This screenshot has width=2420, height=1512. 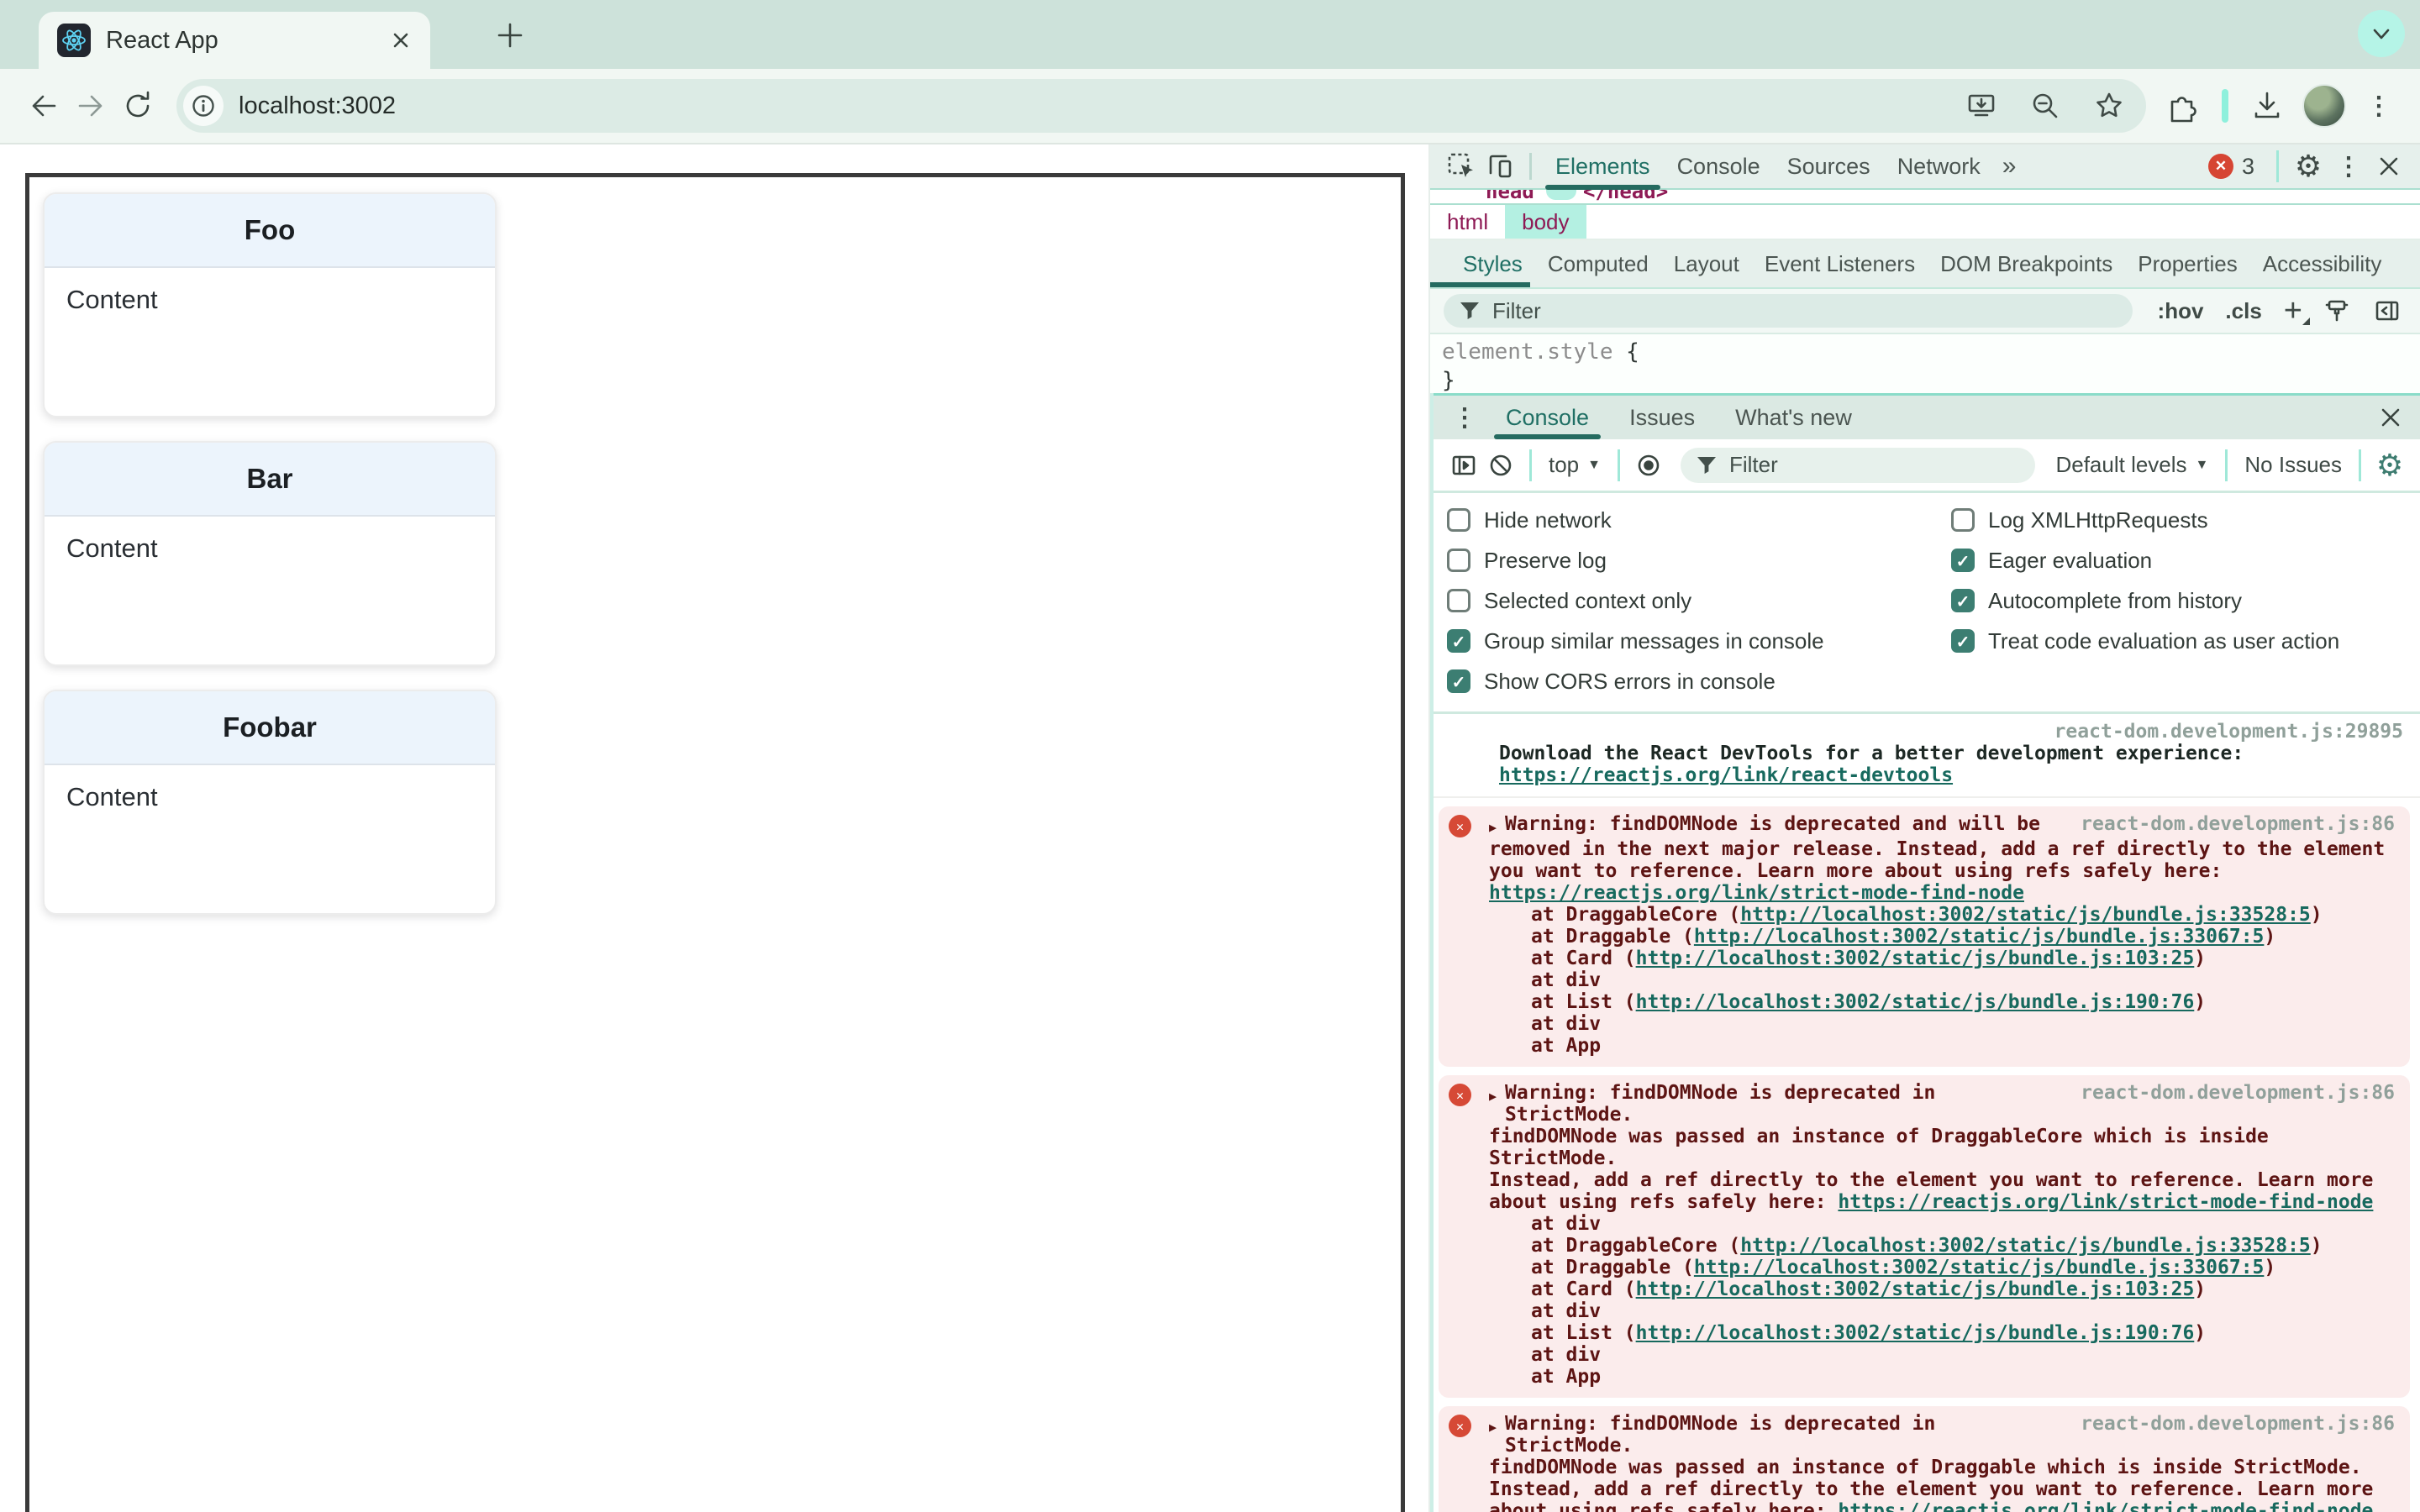 I want to click on log-levels-selector: Default levels ▼, so click(x=2132, y=465).